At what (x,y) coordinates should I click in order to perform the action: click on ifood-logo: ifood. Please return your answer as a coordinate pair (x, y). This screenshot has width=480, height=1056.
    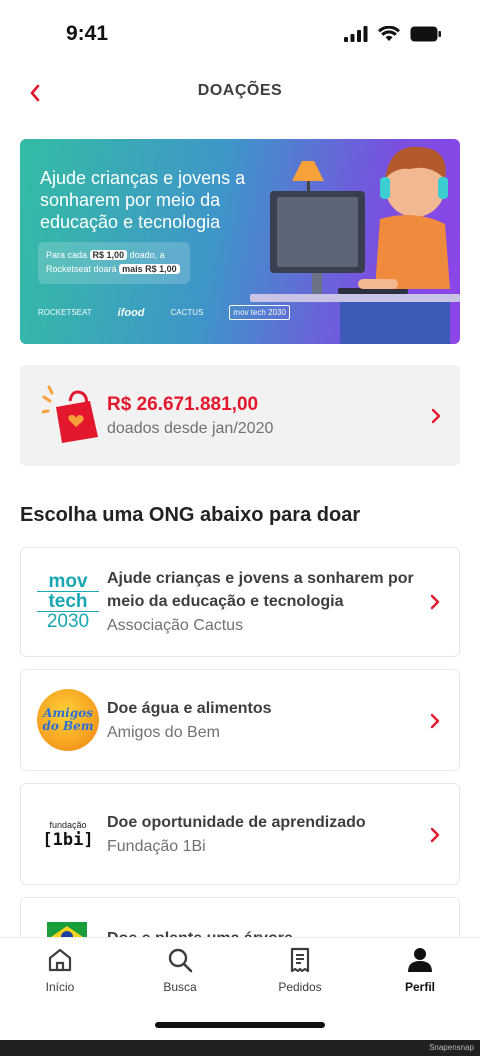
    Looking at the image, I should click on (131, 312).